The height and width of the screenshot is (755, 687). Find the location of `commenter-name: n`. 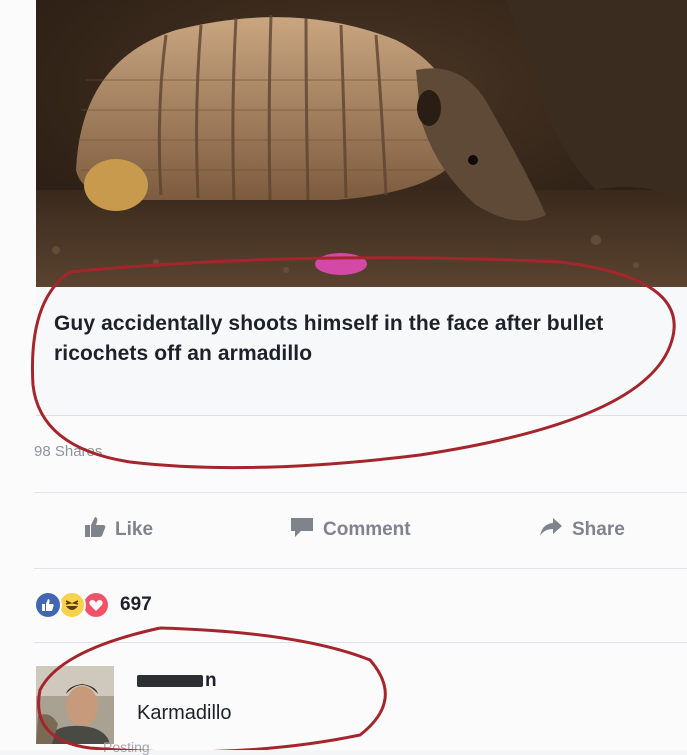

commenter-name: n is located at coordinates (177, 681).